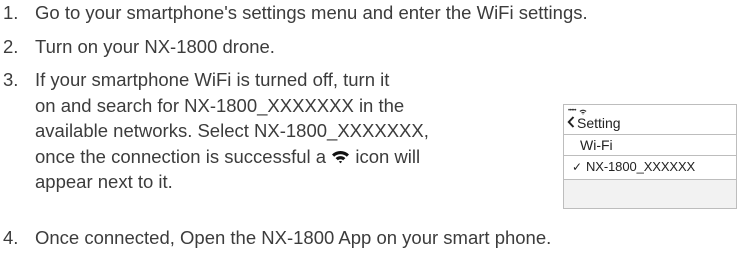 This screenshot has width=738, height=256. I want to click on back-button: Setting, so click(594, 123).